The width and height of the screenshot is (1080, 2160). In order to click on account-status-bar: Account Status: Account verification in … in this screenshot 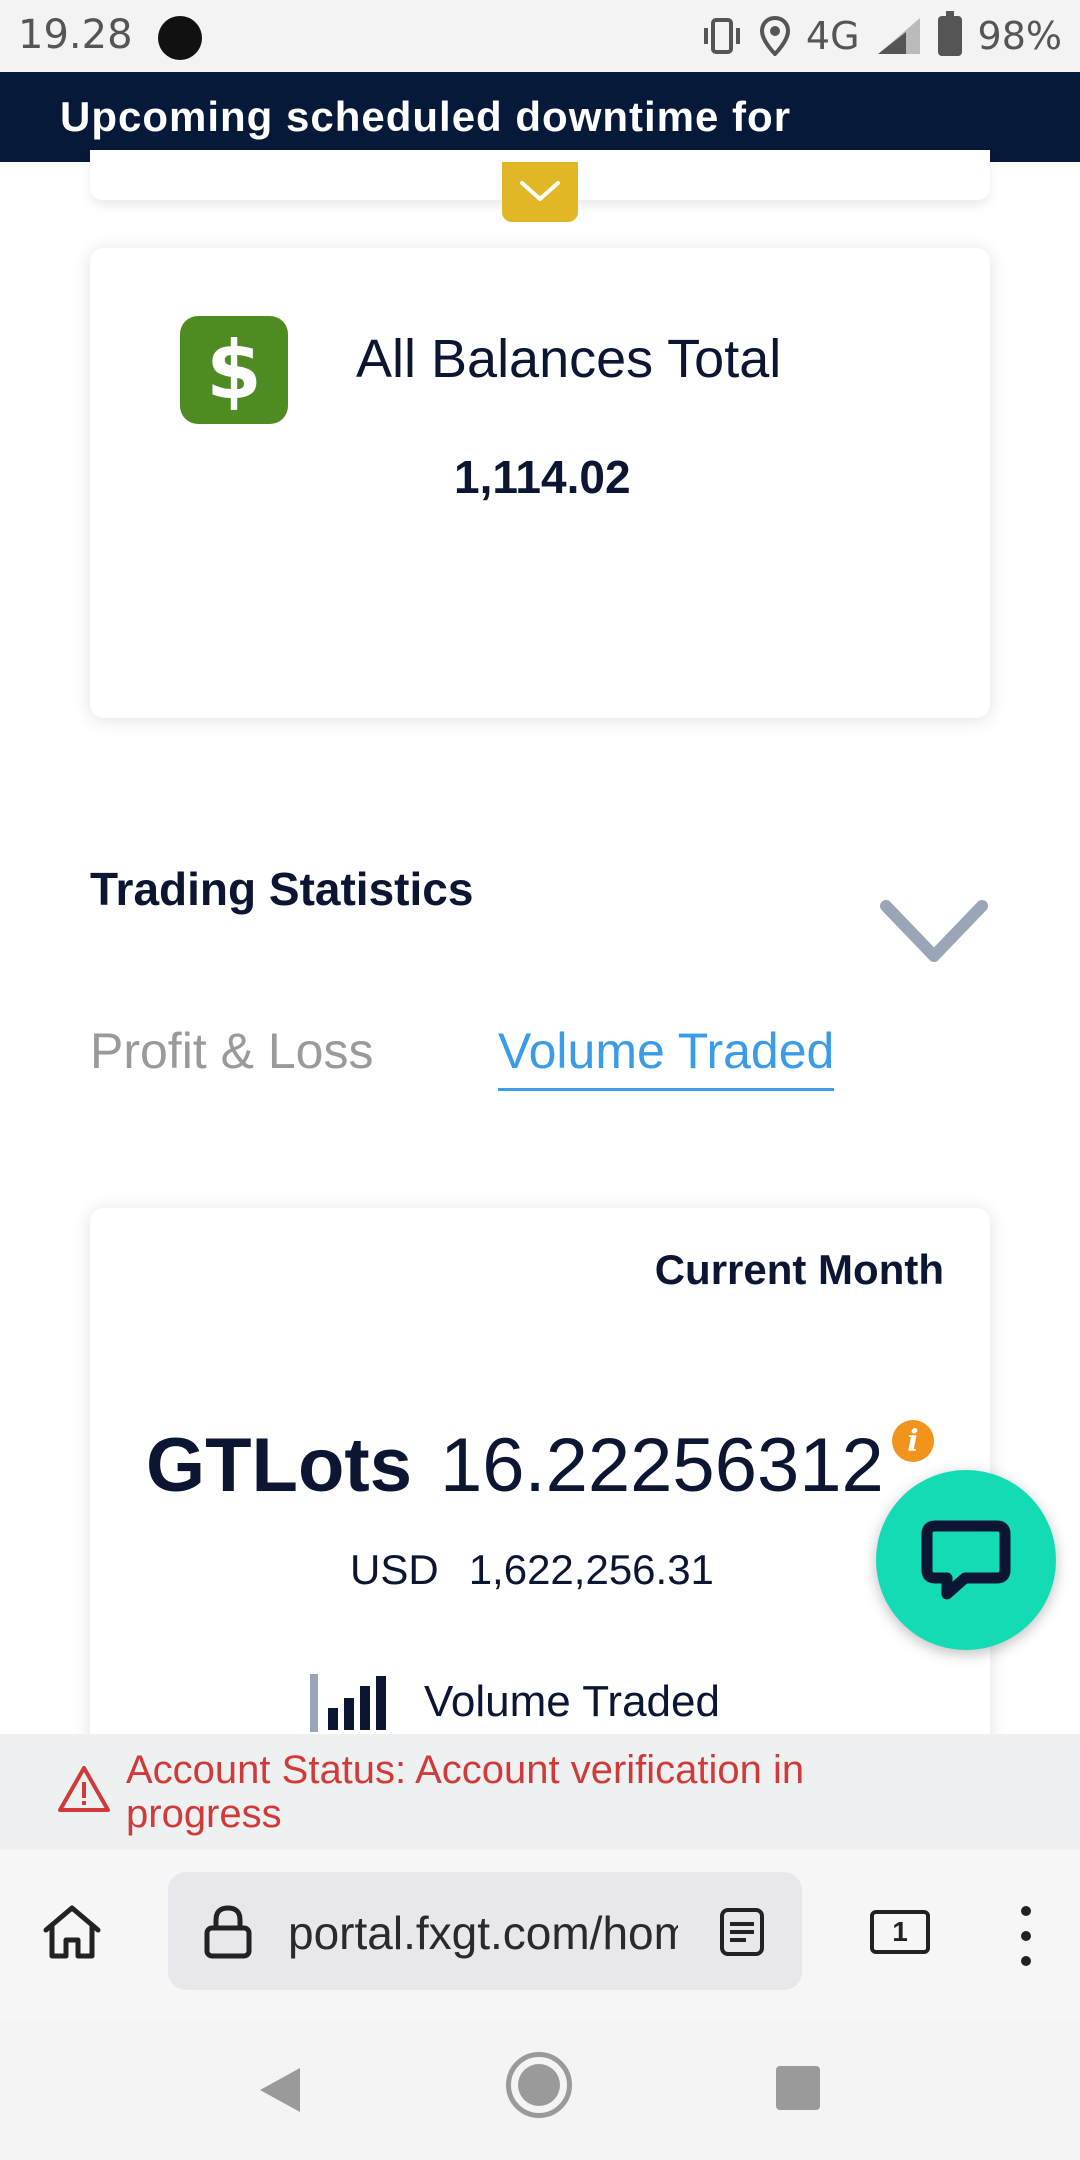, I will do `click(540, 1792)`.